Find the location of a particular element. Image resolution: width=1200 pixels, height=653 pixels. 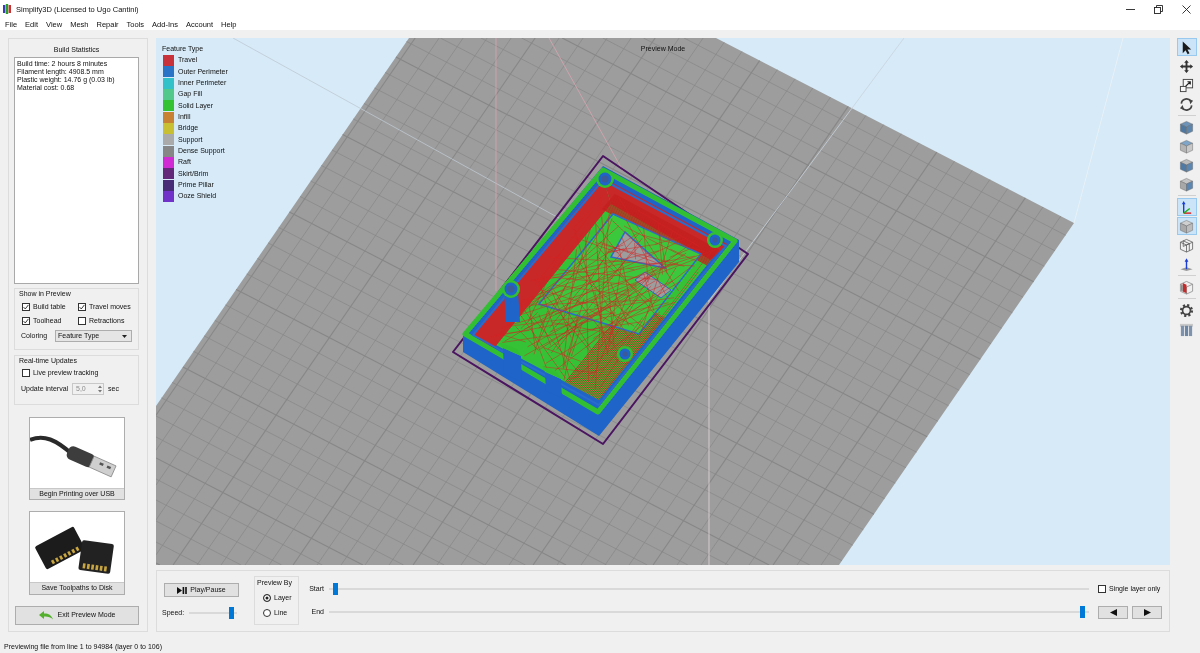

start-slider is located at coordinates (709, 589).